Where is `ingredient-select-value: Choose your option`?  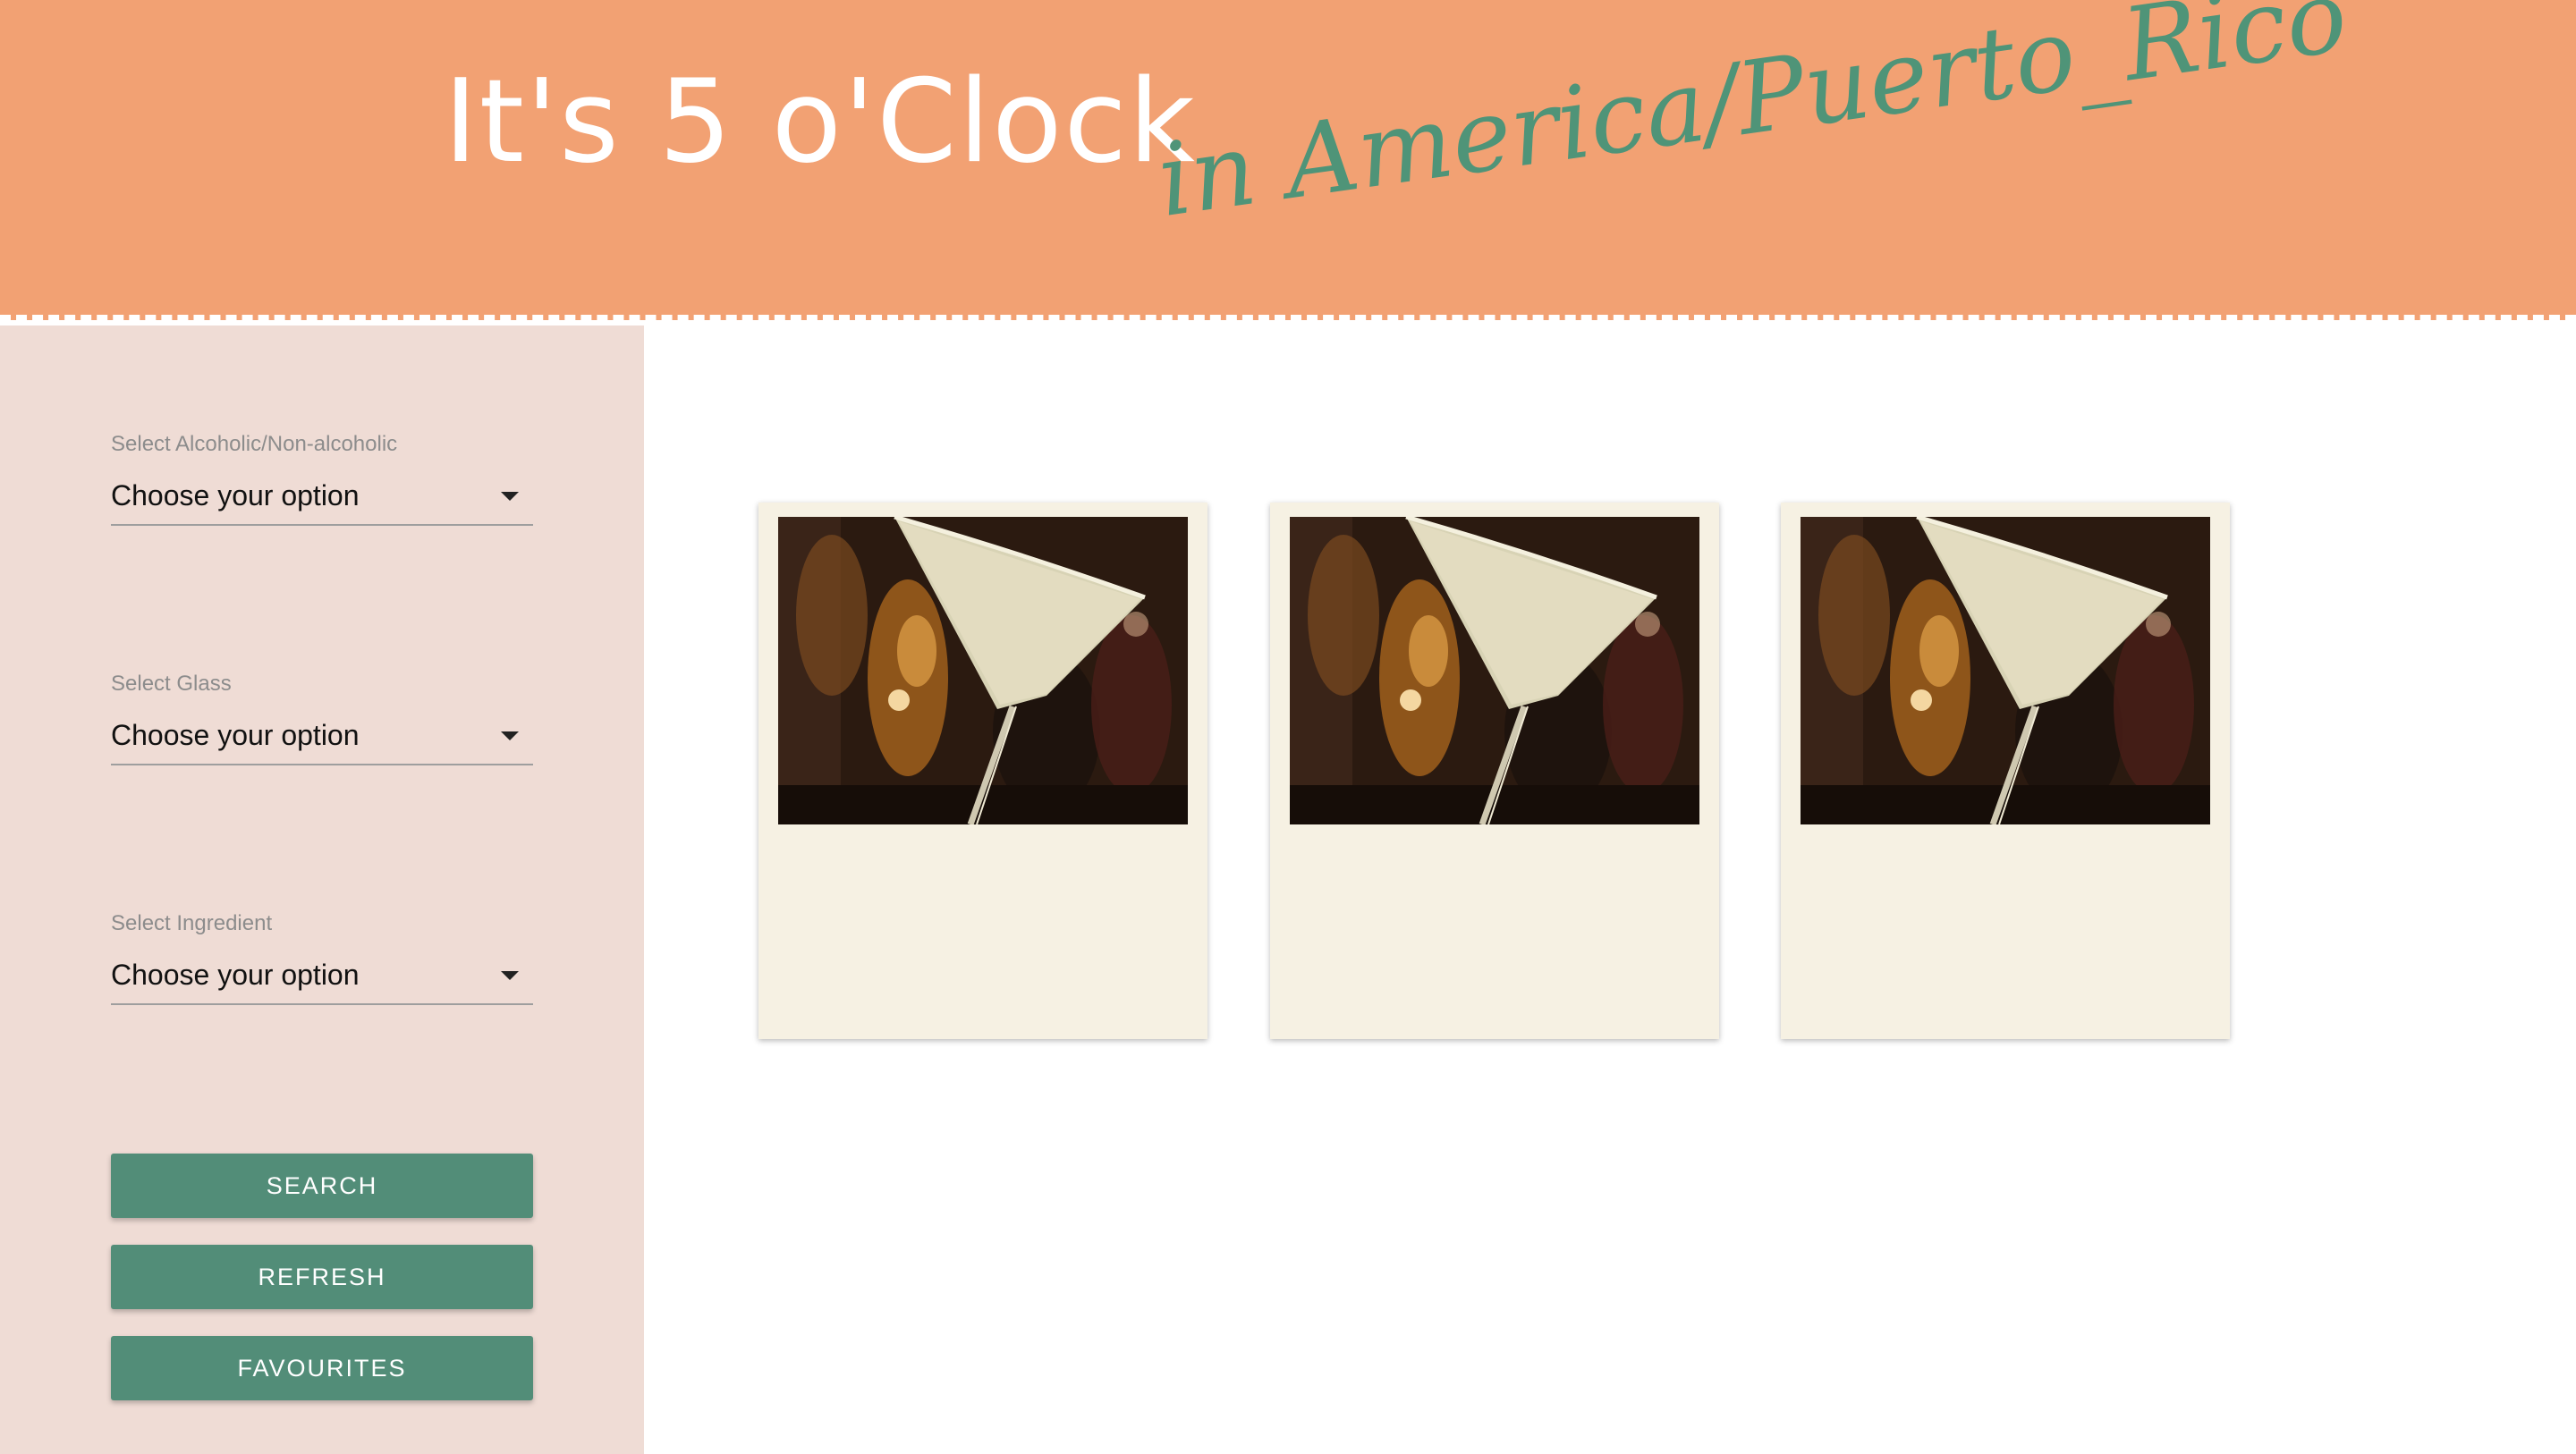
ingredient-select-value: Choose your option is located at coordinates (235, 975).